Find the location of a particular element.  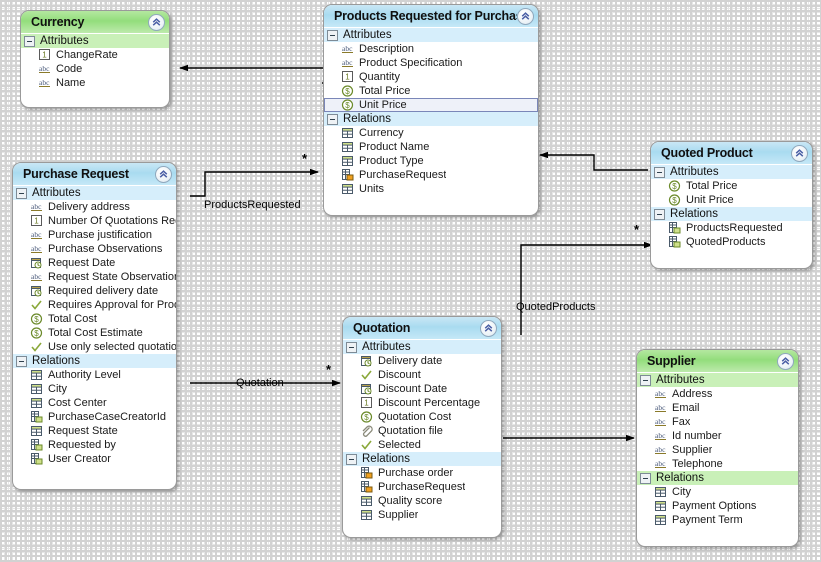

attribute-row: abc Code is located at coordinates (95, 69).